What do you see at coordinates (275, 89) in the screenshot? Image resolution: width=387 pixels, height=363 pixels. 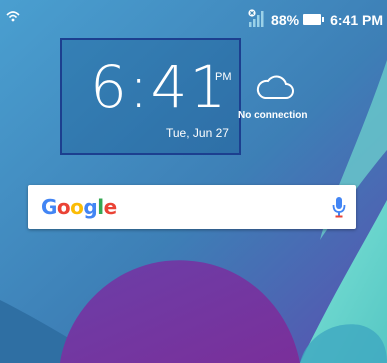 I see `cloud-icon` at bounding box center [275, 89].